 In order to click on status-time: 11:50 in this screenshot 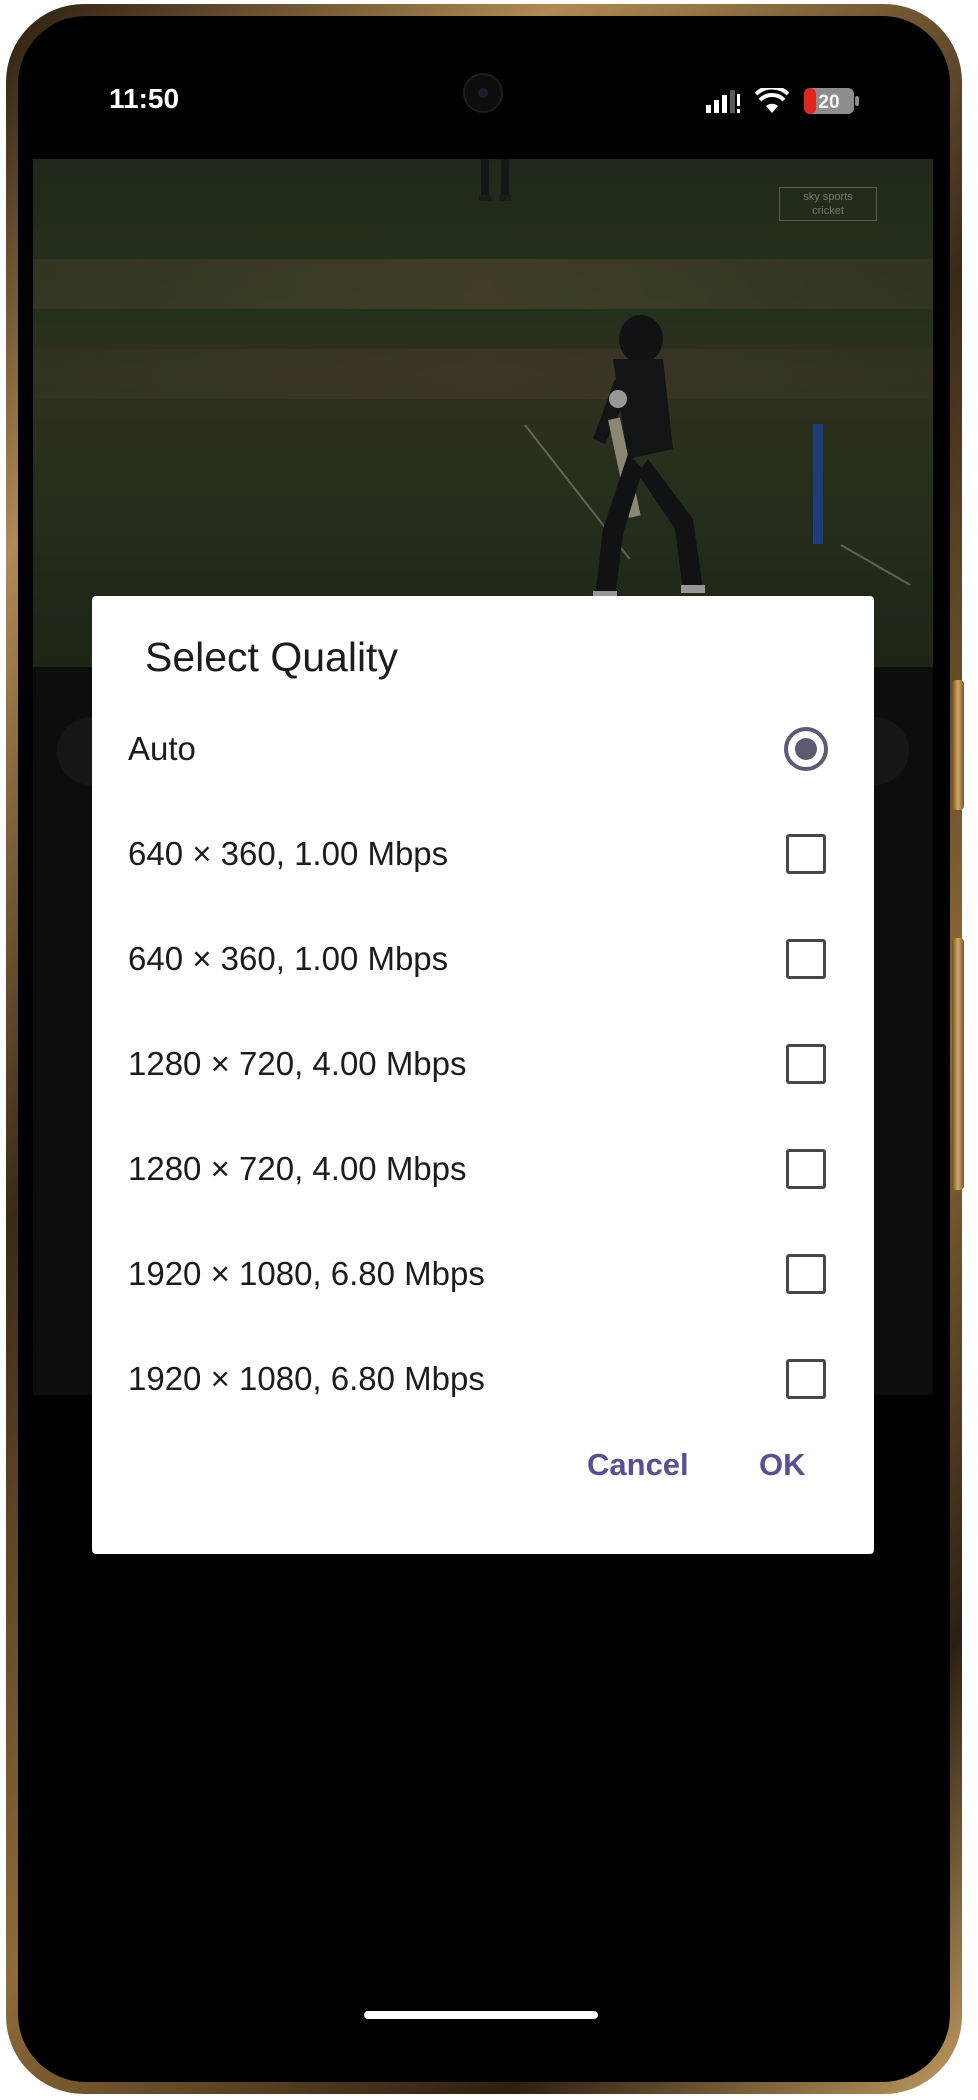, I will do `click(144, 98)`.